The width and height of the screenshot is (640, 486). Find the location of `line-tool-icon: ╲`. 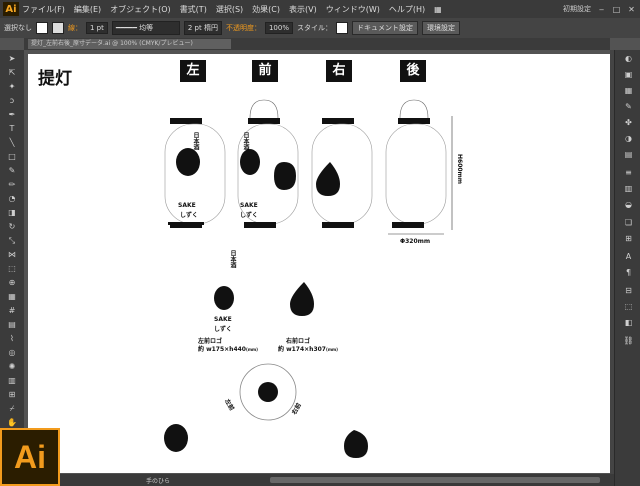

line-tool-icon: ╲ is located at coordinates (12, 143).